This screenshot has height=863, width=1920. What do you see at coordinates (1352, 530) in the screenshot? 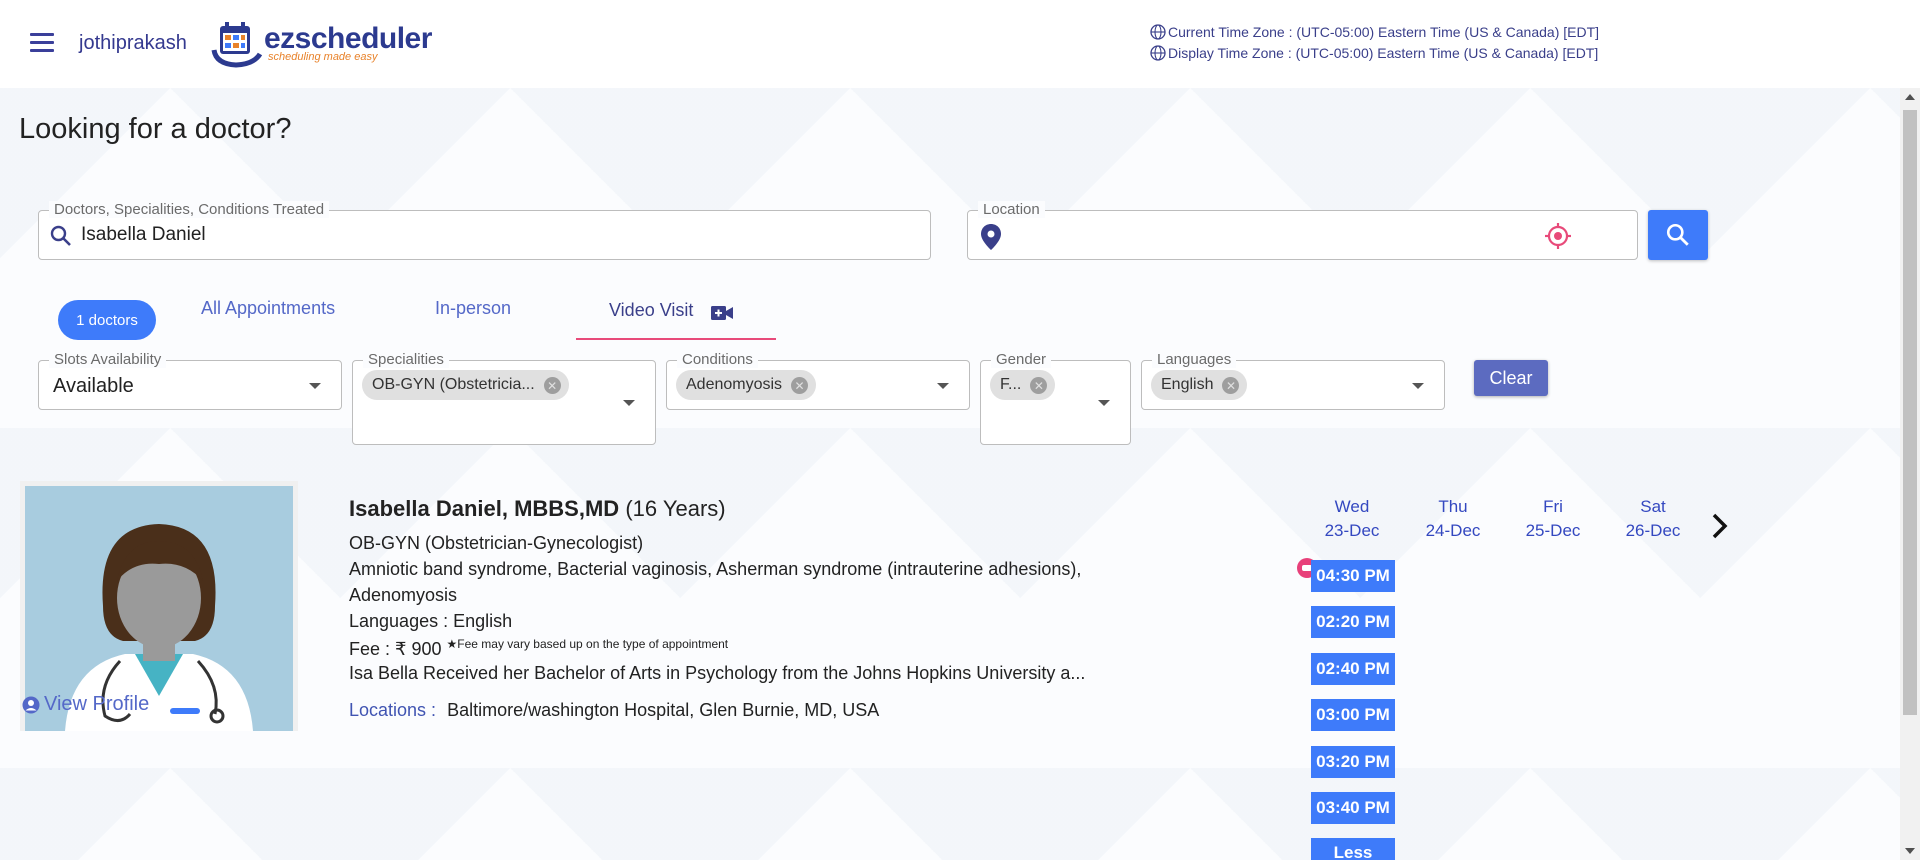
I see `day-date: 23-Dec` at bounding box center [1352, 530].